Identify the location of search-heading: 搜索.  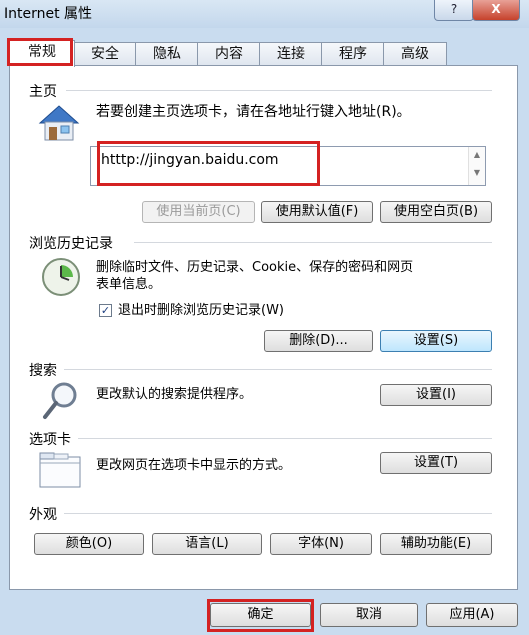
(43, 371).